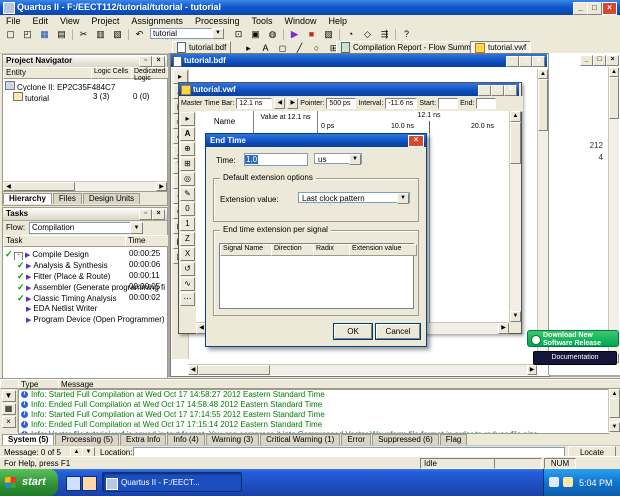 This screenshot has height=496, width=620. Describe the element at coordinates (554, 482) in the screenshot. I see `tray-icon` at that location.